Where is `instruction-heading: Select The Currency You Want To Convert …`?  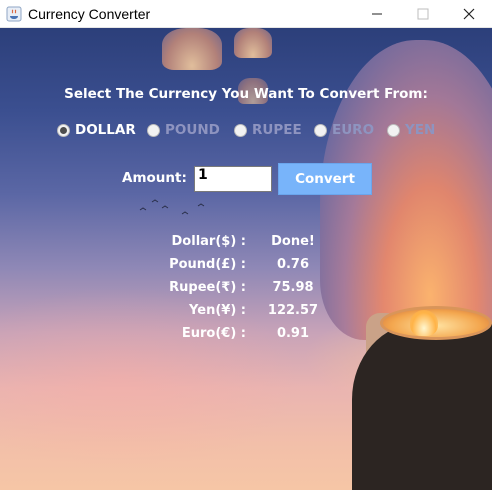
instruction-heading: Select The Currency You Want To Convert … is located at coordinates (246, 94).